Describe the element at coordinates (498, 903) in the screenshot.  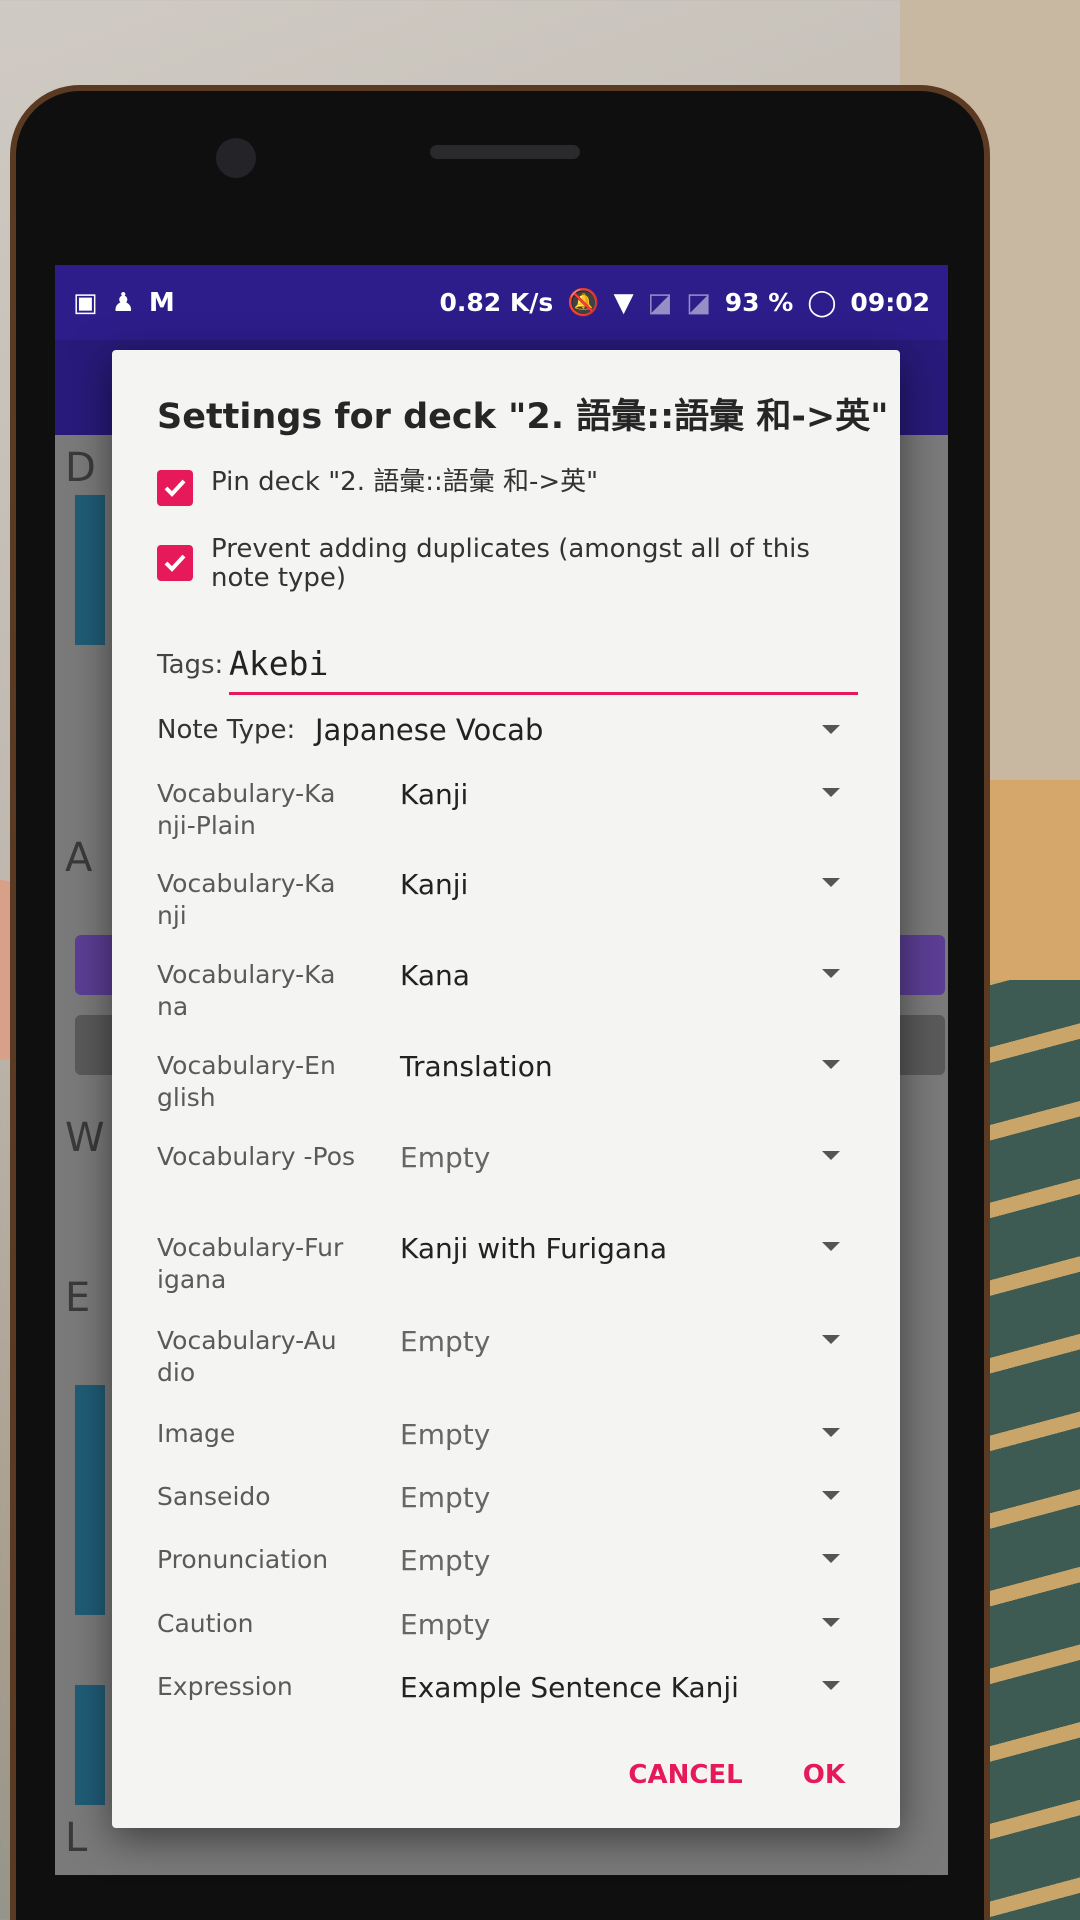
I see `field-mapping-row: Vocabulary-Ka nji Kanji` at that location.